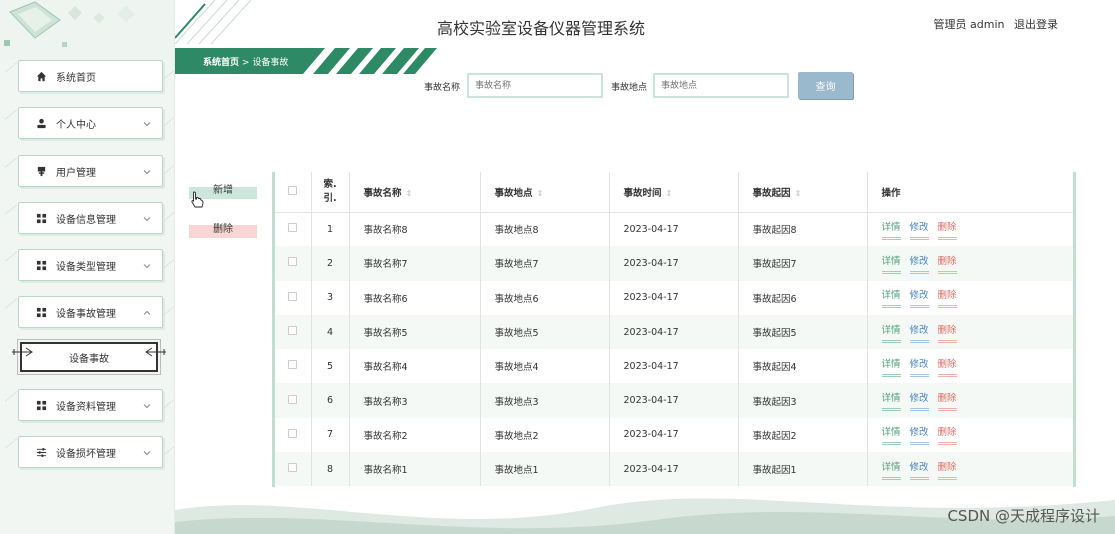 The height and width of the screenshot is (534, 1115). Describe the element at coordinates (330, 435) in the screenshot. I see `cell-index: 7` at that location.